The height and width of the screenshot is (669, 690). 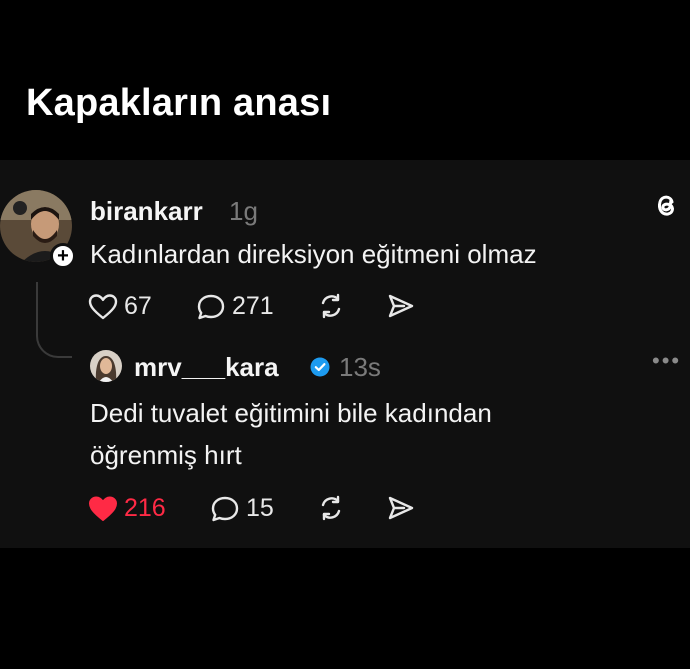 What do you see at coordinates (242, 508) in the screenshot?
I see `reply-comment-button: 15` at bounding box center [242, 508].